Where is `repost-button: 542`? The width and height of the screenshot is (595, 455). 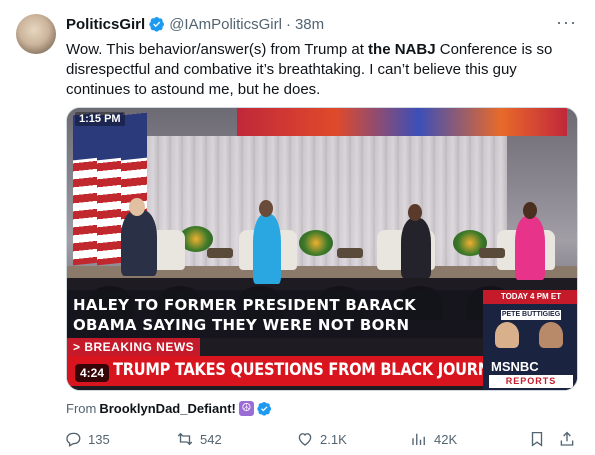
repost-button: 542 is located at coordinates (199, 439).